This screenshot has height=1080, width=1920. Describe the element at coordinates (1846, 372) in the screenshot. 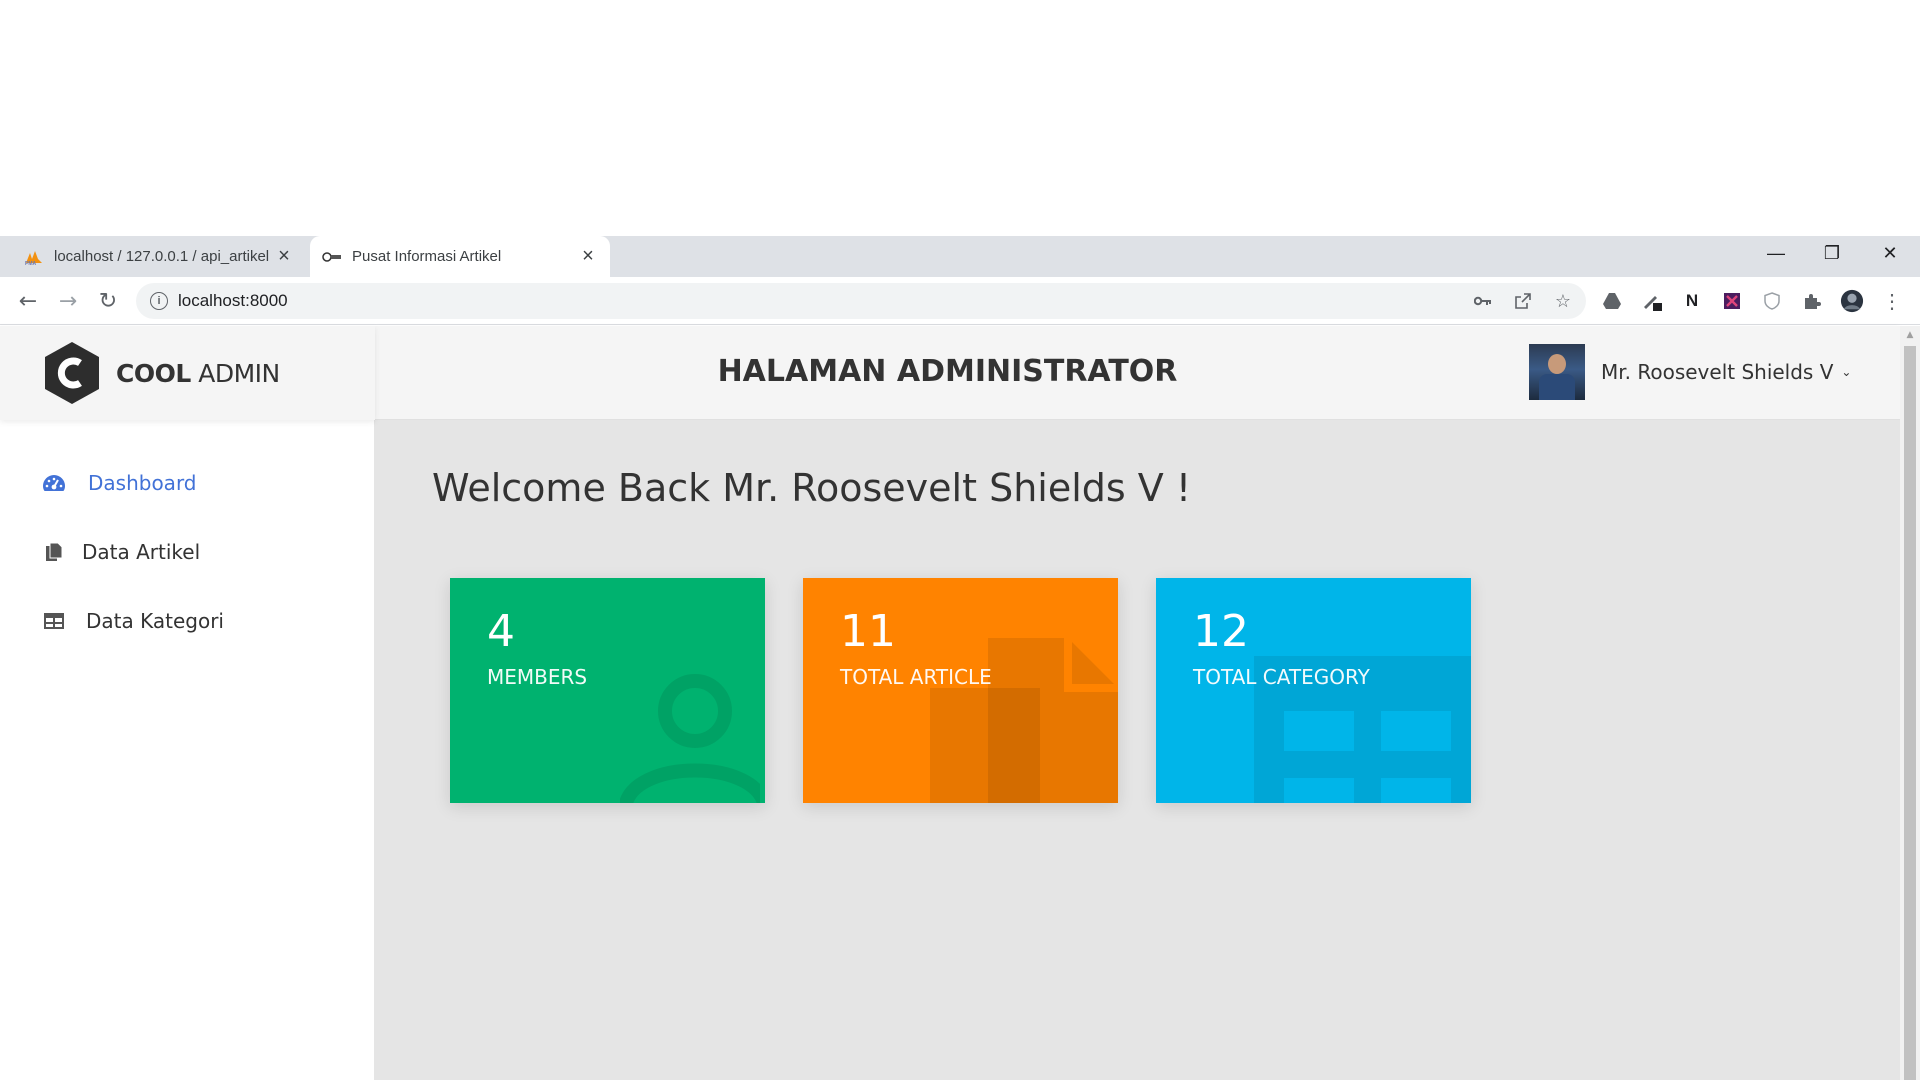

I see `chevron-down-icon: ⌄` at that location.